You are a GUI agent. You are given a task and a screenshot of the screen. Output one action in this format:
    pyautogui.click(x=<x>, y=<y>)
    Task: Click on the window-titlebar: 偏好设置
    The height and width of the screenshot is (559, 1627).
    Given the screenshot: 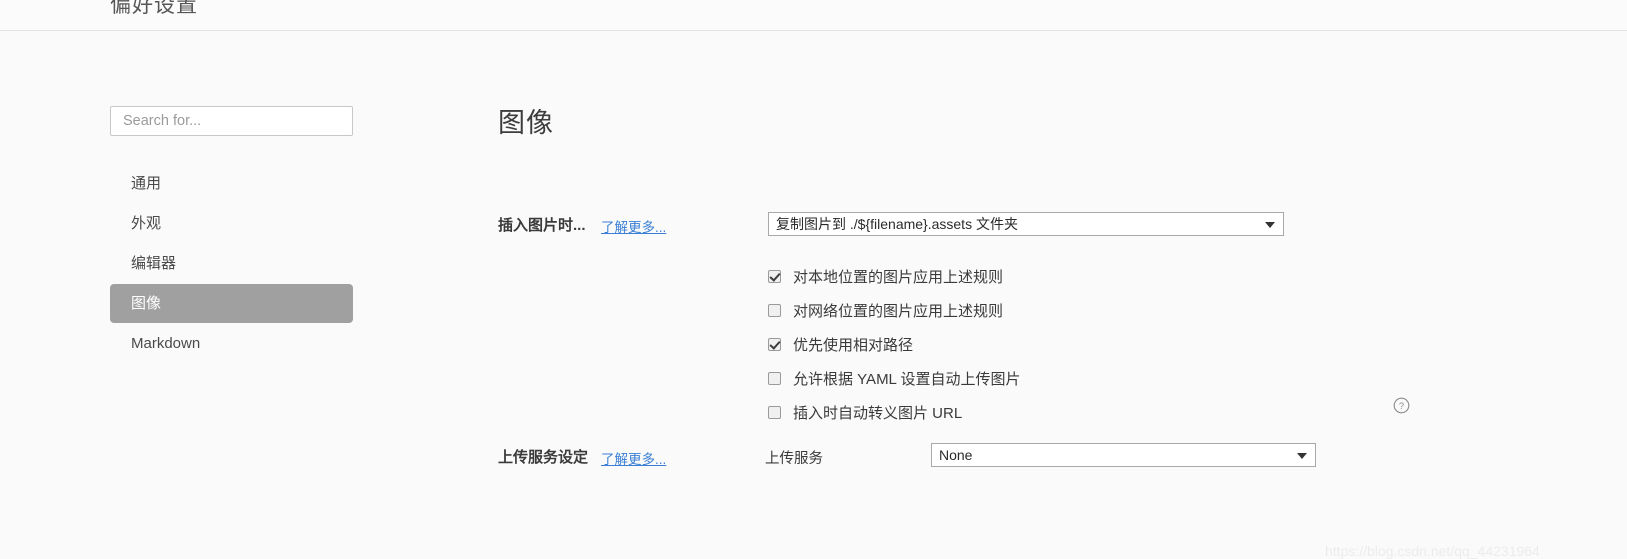 What is the action you would take?
    pyautogui.click(x=813, y=15)
    